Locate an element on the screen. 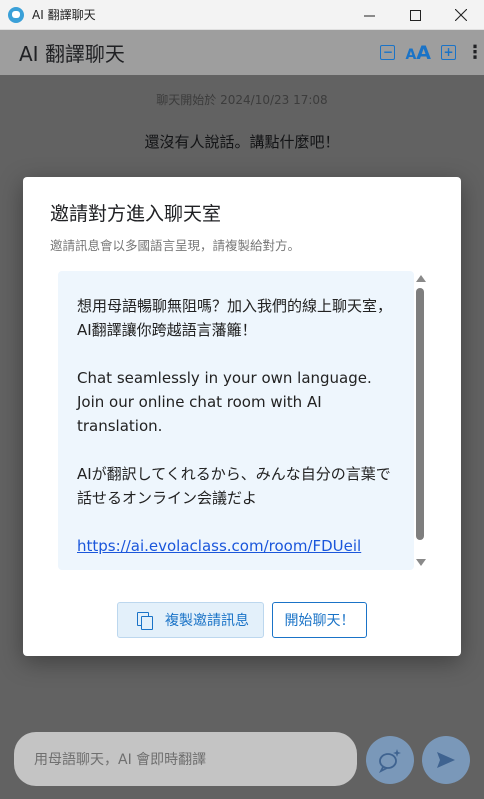  invite-text-zh: 想用母語暢聊無阻嗎？加入我們的線上聊天室，AI翻譯讓你跨越語言藩籬！ is located at coordinates (235, 318).